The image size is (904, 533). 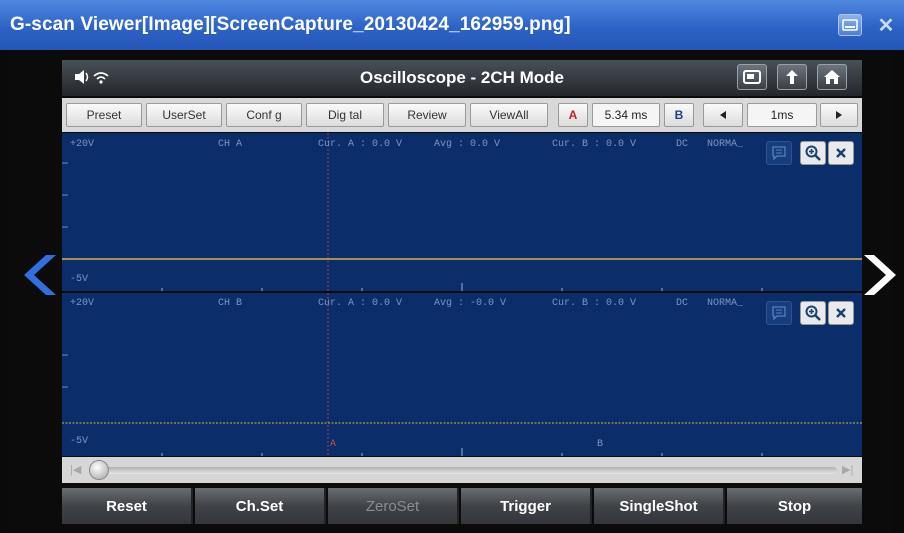 I want to click on close-button: ✕, so click(x=886, y=25).